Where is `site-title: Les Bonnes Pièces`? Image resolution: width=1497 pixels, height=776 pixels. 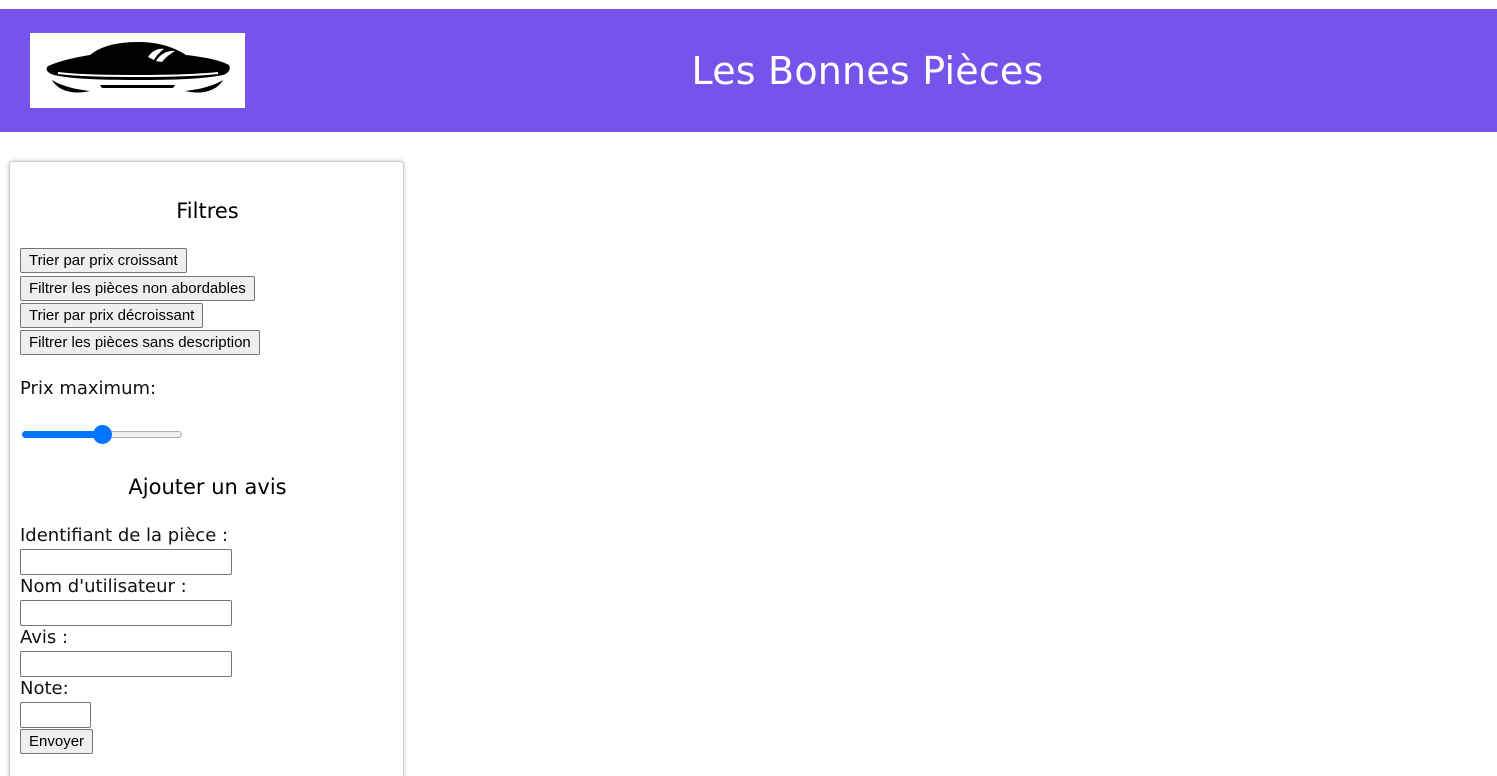 site-title: Les Bonnes Pièces is located at coordinates (867, 71).